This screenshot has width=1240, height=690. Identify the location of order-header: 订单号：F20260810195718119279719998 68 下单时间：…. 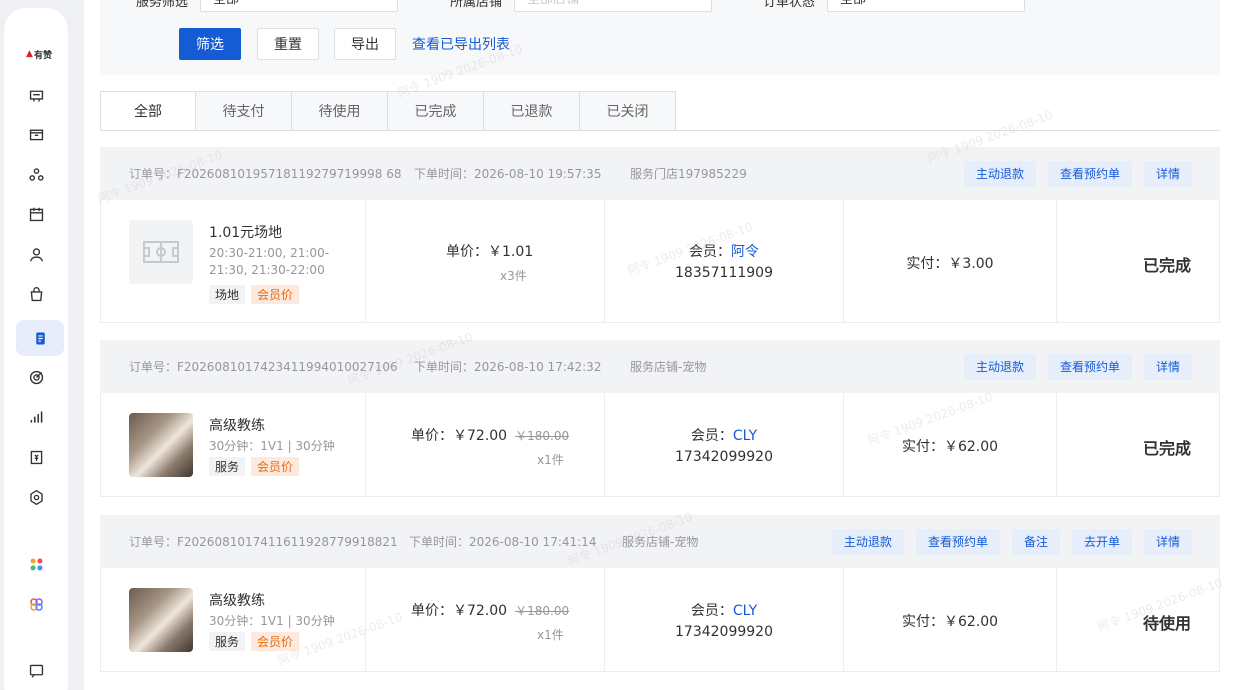
(660, 173).